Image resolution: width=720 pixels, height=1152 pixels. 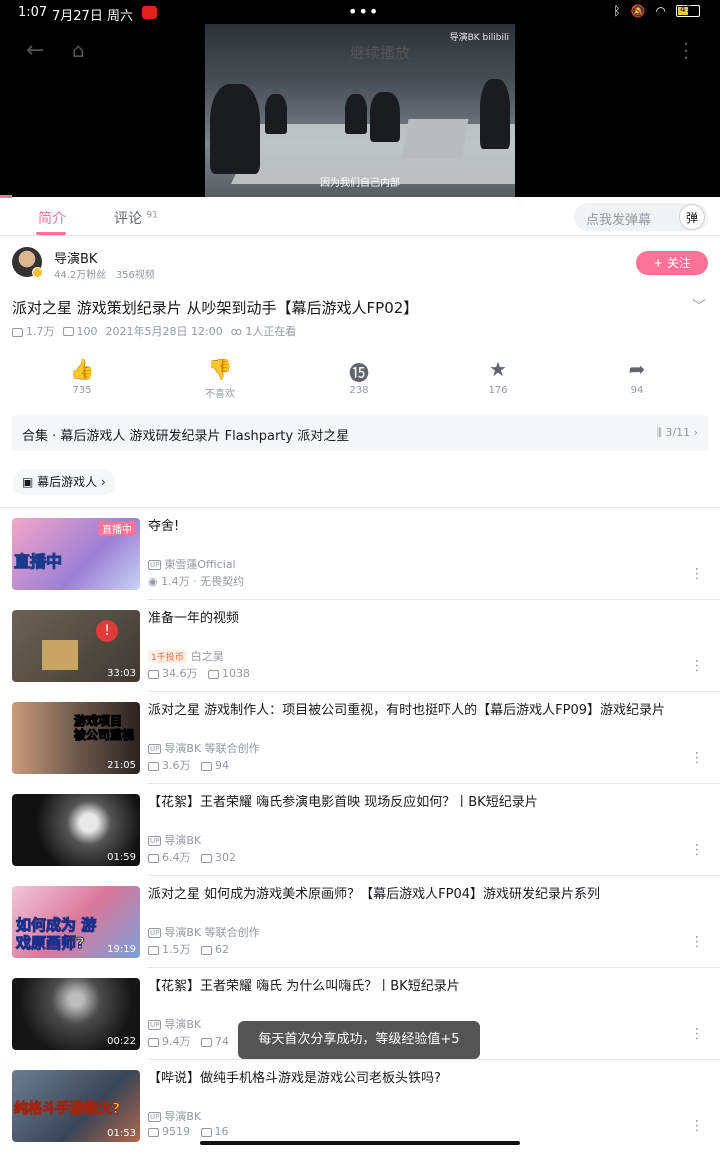 What do you see at coordinates (76, 830) in the screenshot?
I see `thumbnail: 01:59` at bounding box center [76, 830].